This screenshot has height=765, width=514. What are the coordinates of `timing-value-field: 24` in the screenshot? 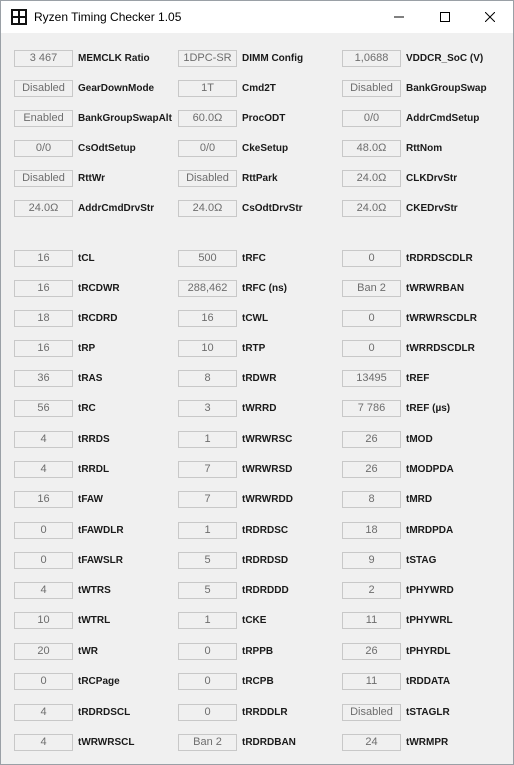 It's located at (371, 742).